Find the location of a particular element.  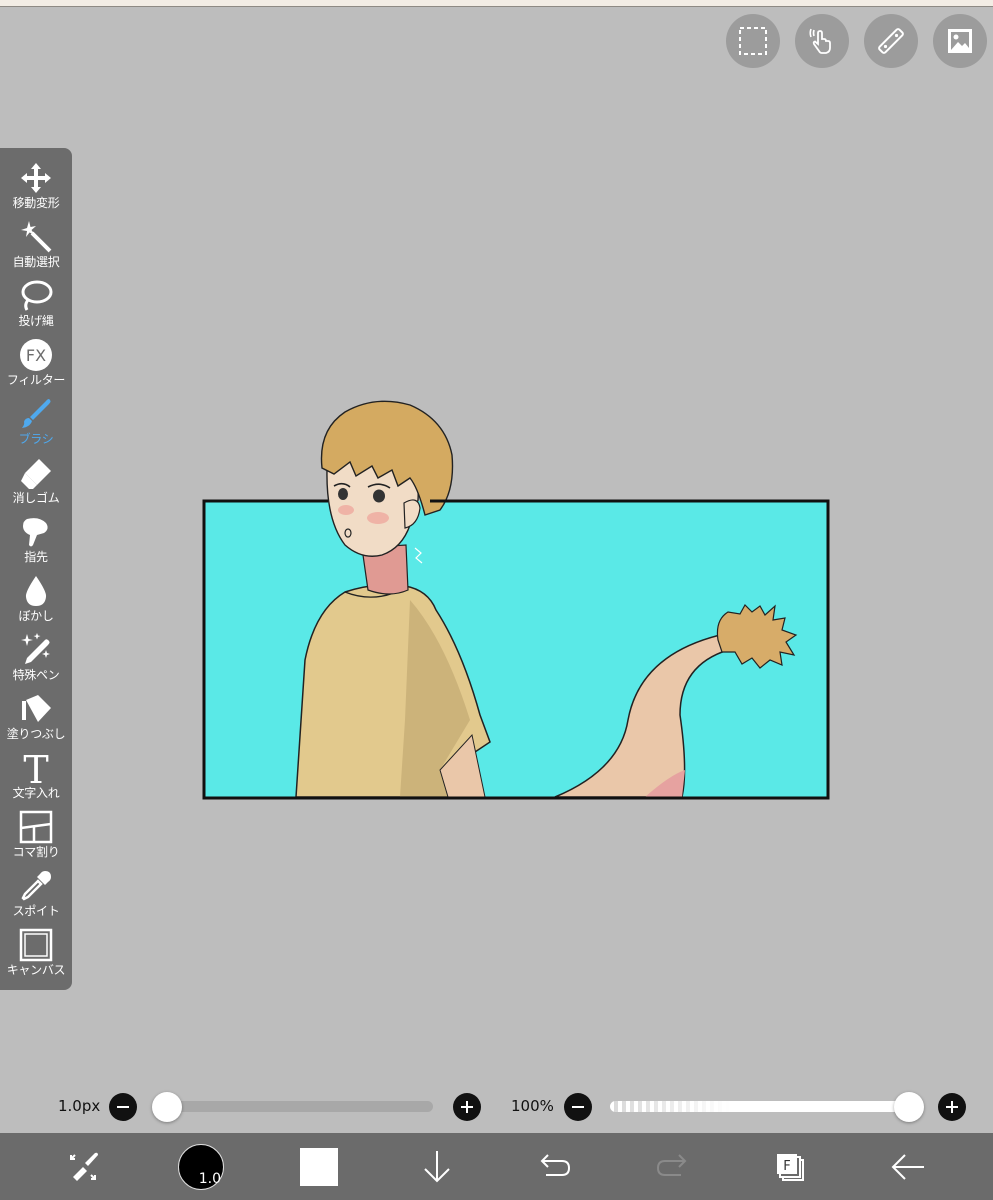

status-bar-edge is located at coordinates (496, 3).